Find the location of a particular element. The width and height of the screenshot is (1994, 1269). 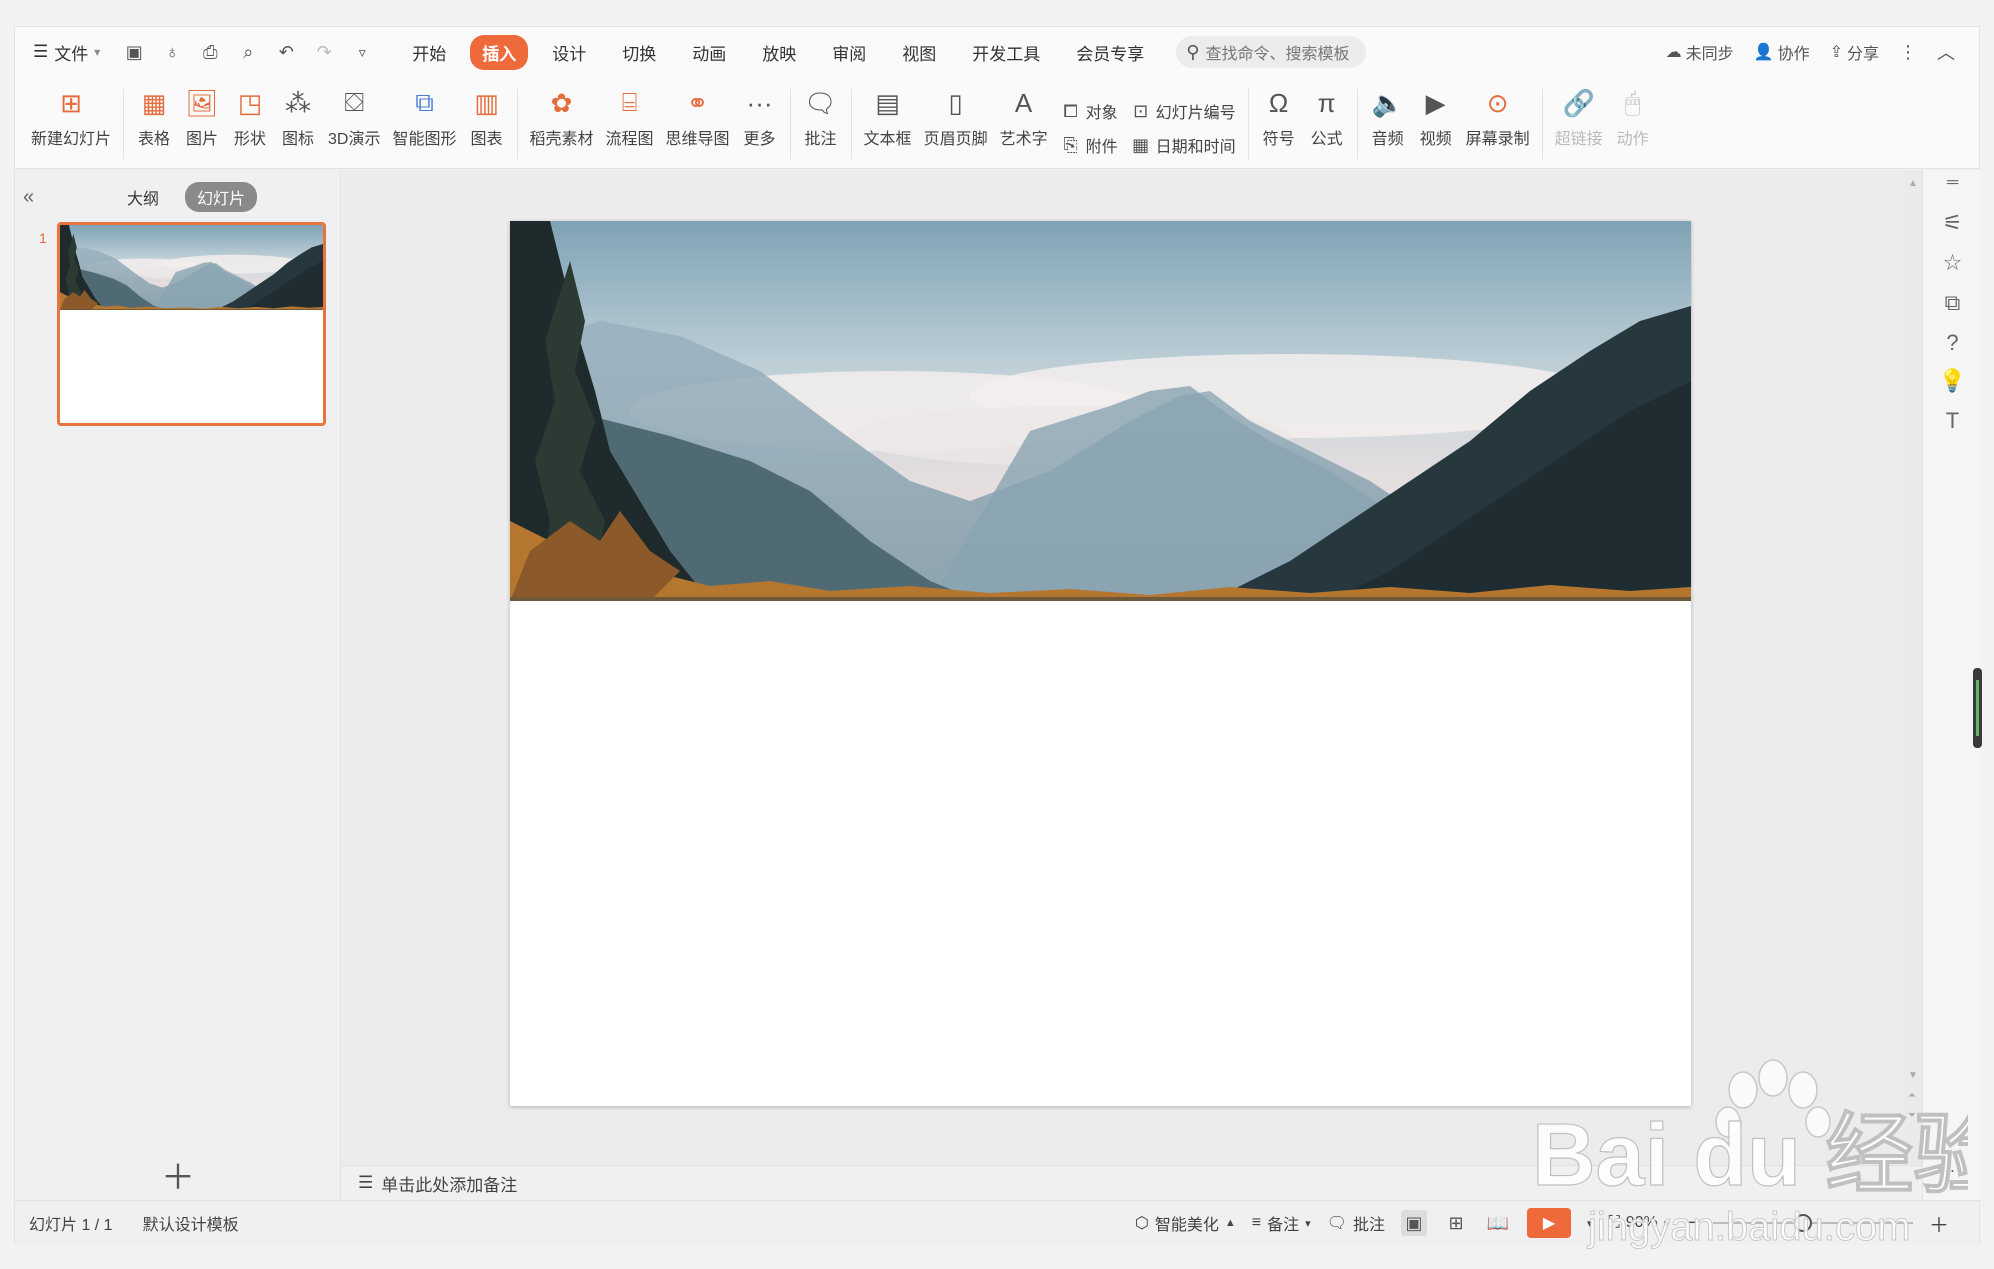

tab-view: 视图 is located at coordinates (919, 52).